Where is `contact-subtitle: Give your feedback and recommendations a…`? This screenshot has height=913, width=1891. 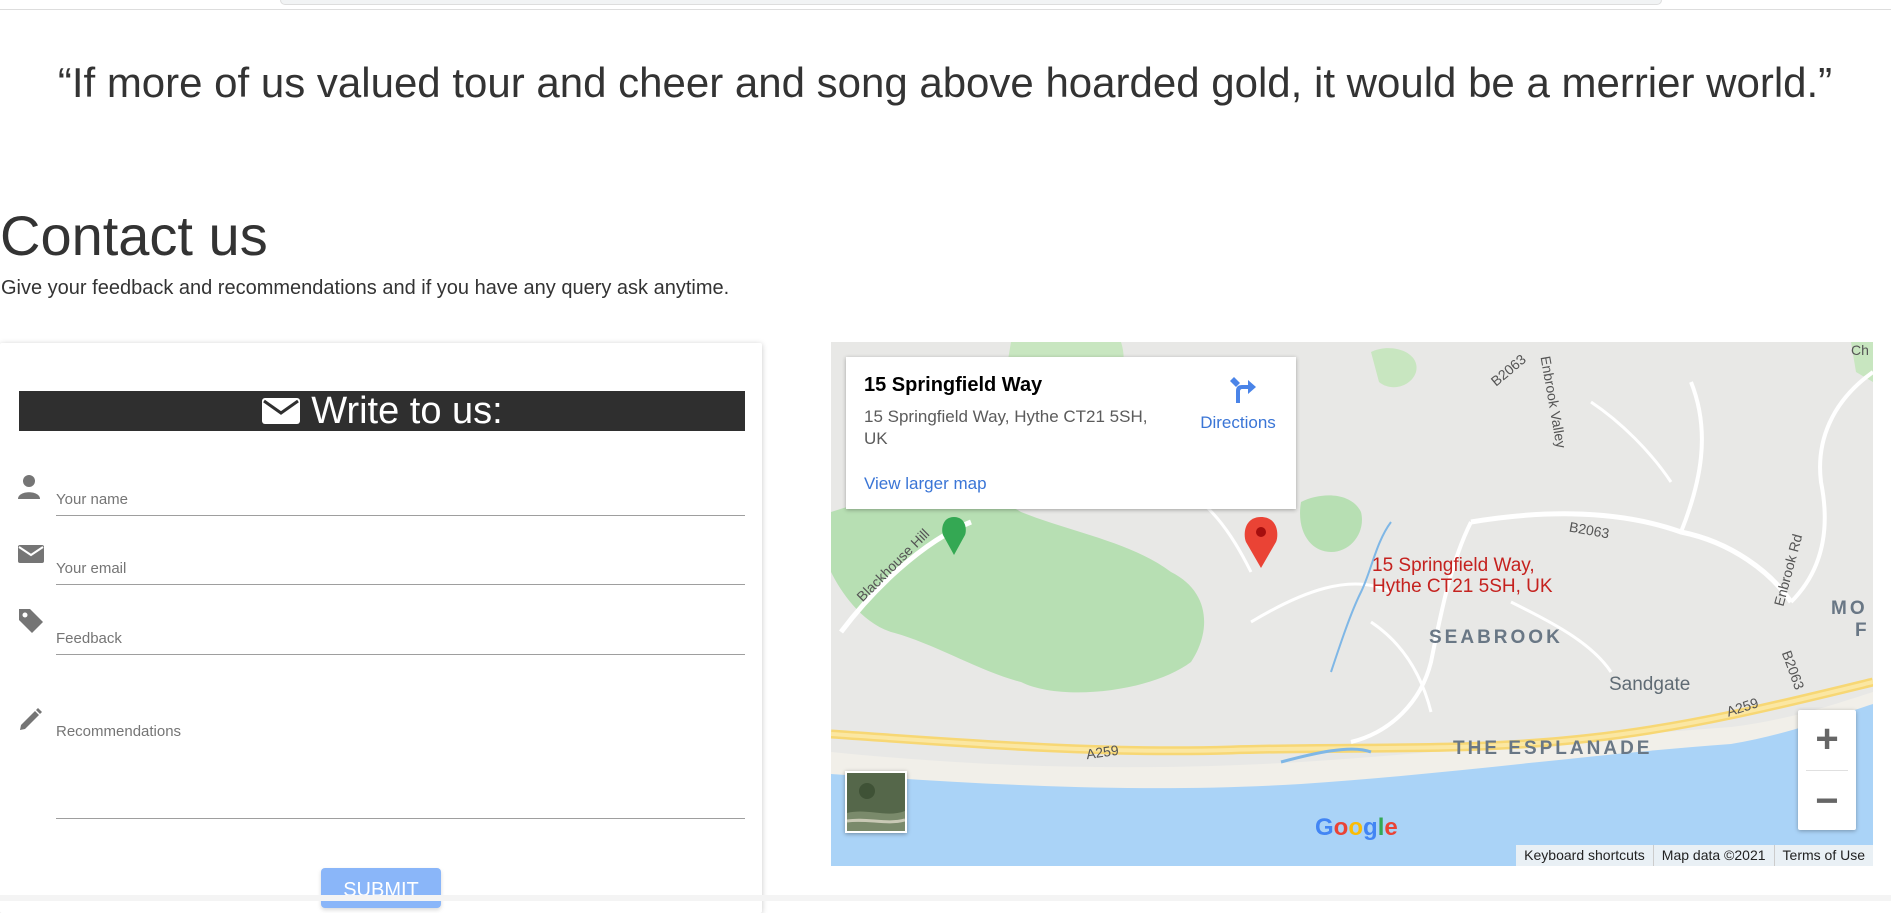
contact-subtitle: Give your feedback and recommendations a… is located at coordinates (365, 288).